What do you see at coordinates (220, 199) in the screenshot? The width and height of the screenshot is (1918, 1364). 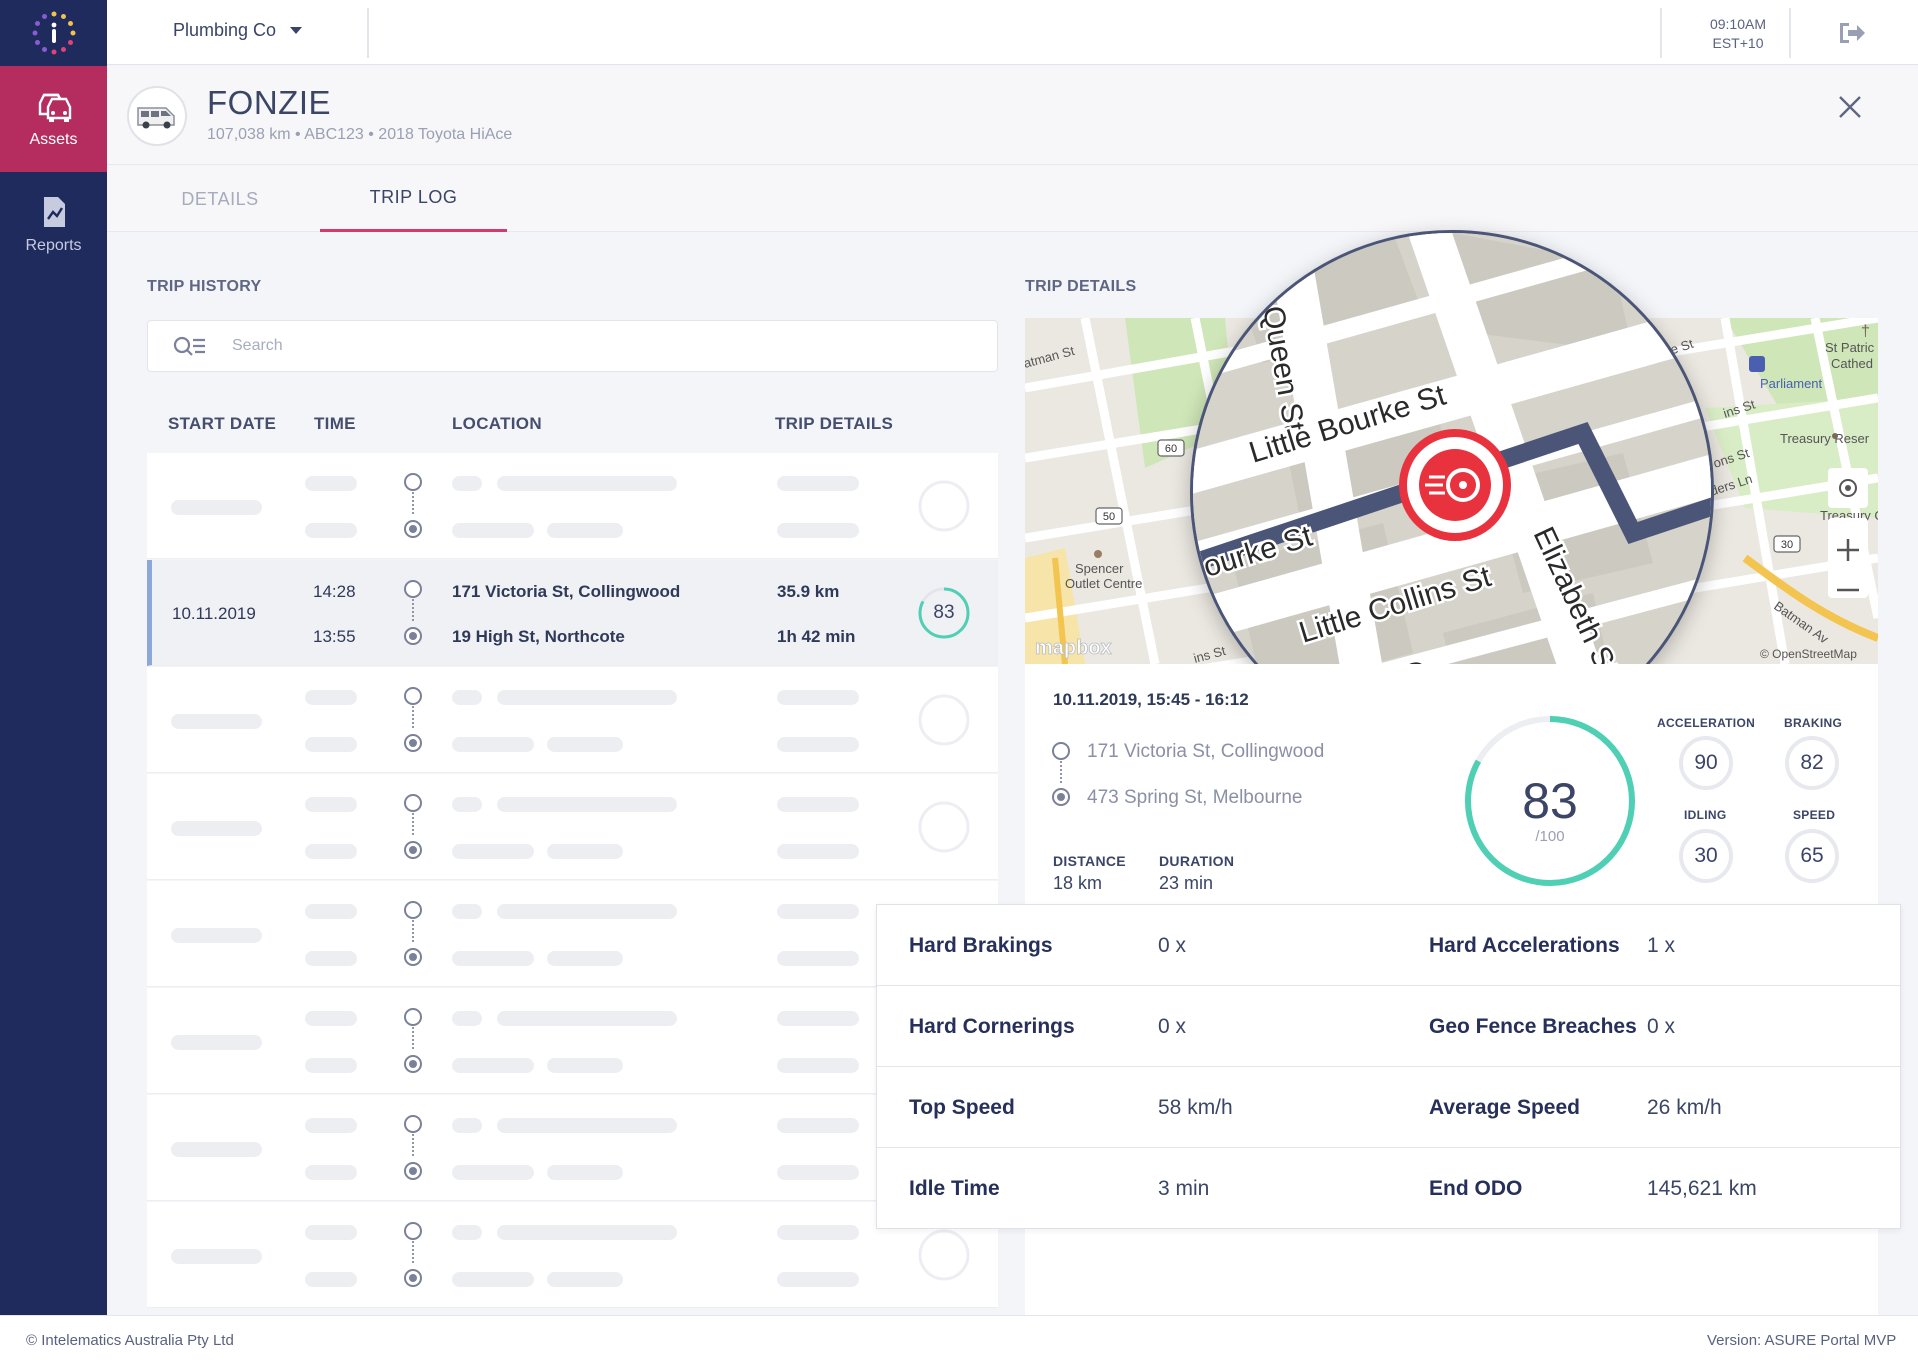 I see `tab-details: DETAILS` at bounding box center [220, 199].